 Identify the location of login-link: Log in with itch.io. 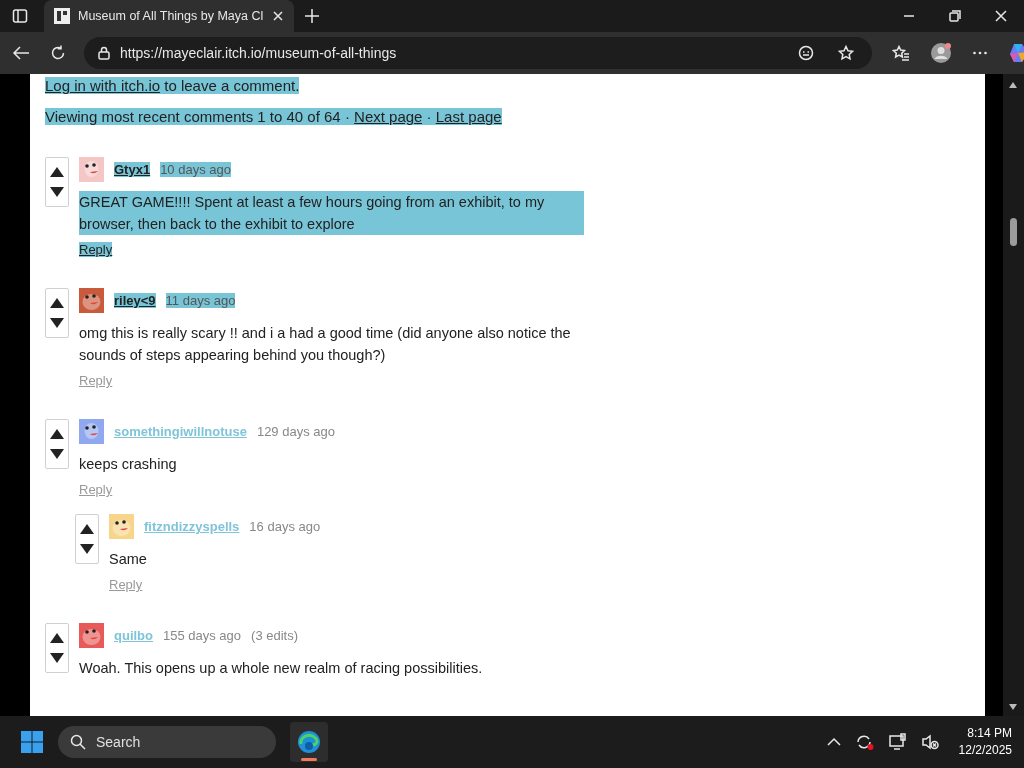
(103, 85).